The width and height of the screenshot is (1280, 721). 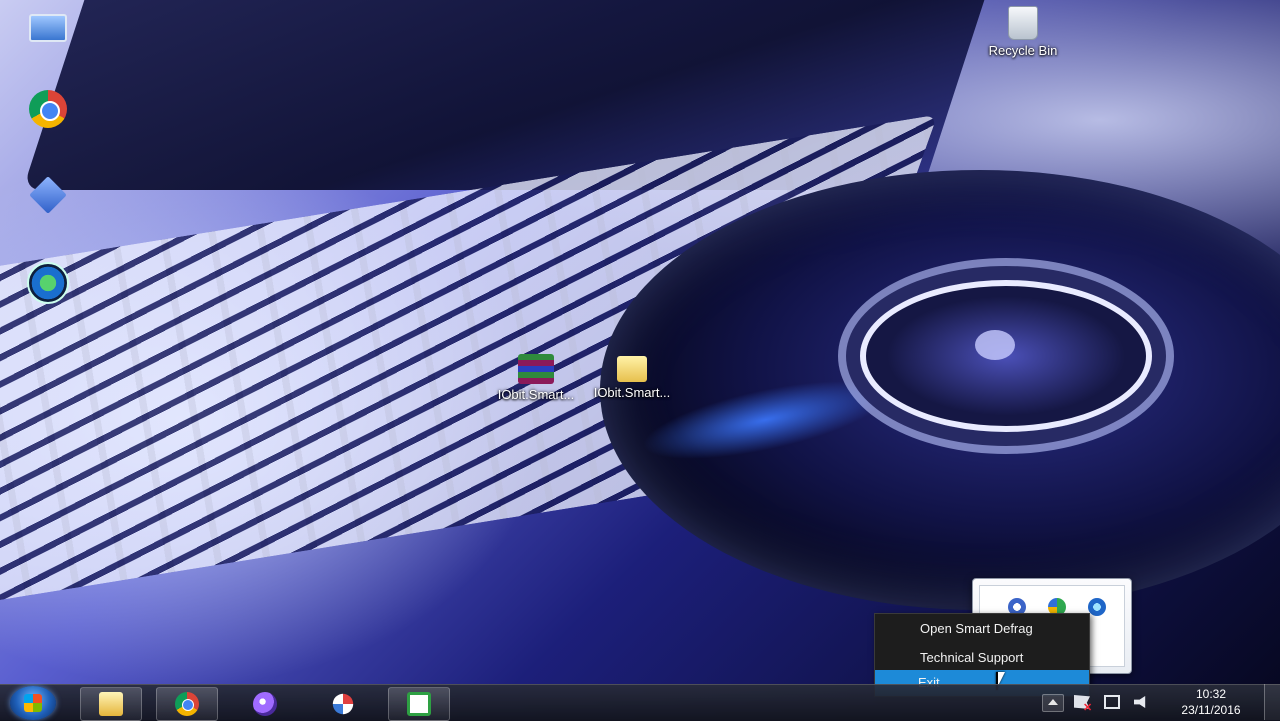 I want to click on windows-logo-icon, so click(x=33, y=703).